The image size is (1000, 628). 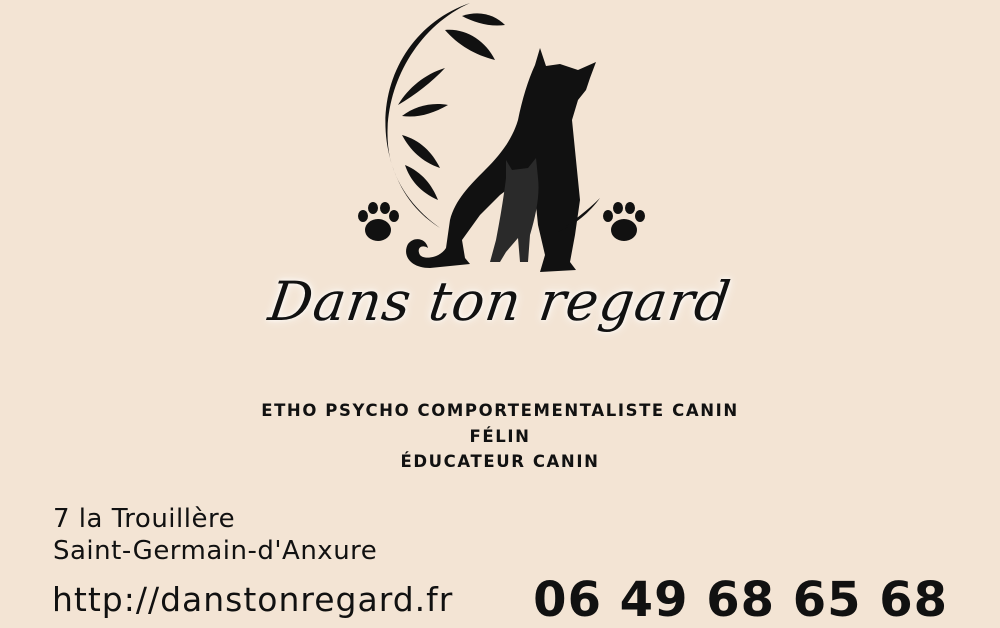 I want to click on address-line1: 7 la Trouillère, so click(x=144, y=519).